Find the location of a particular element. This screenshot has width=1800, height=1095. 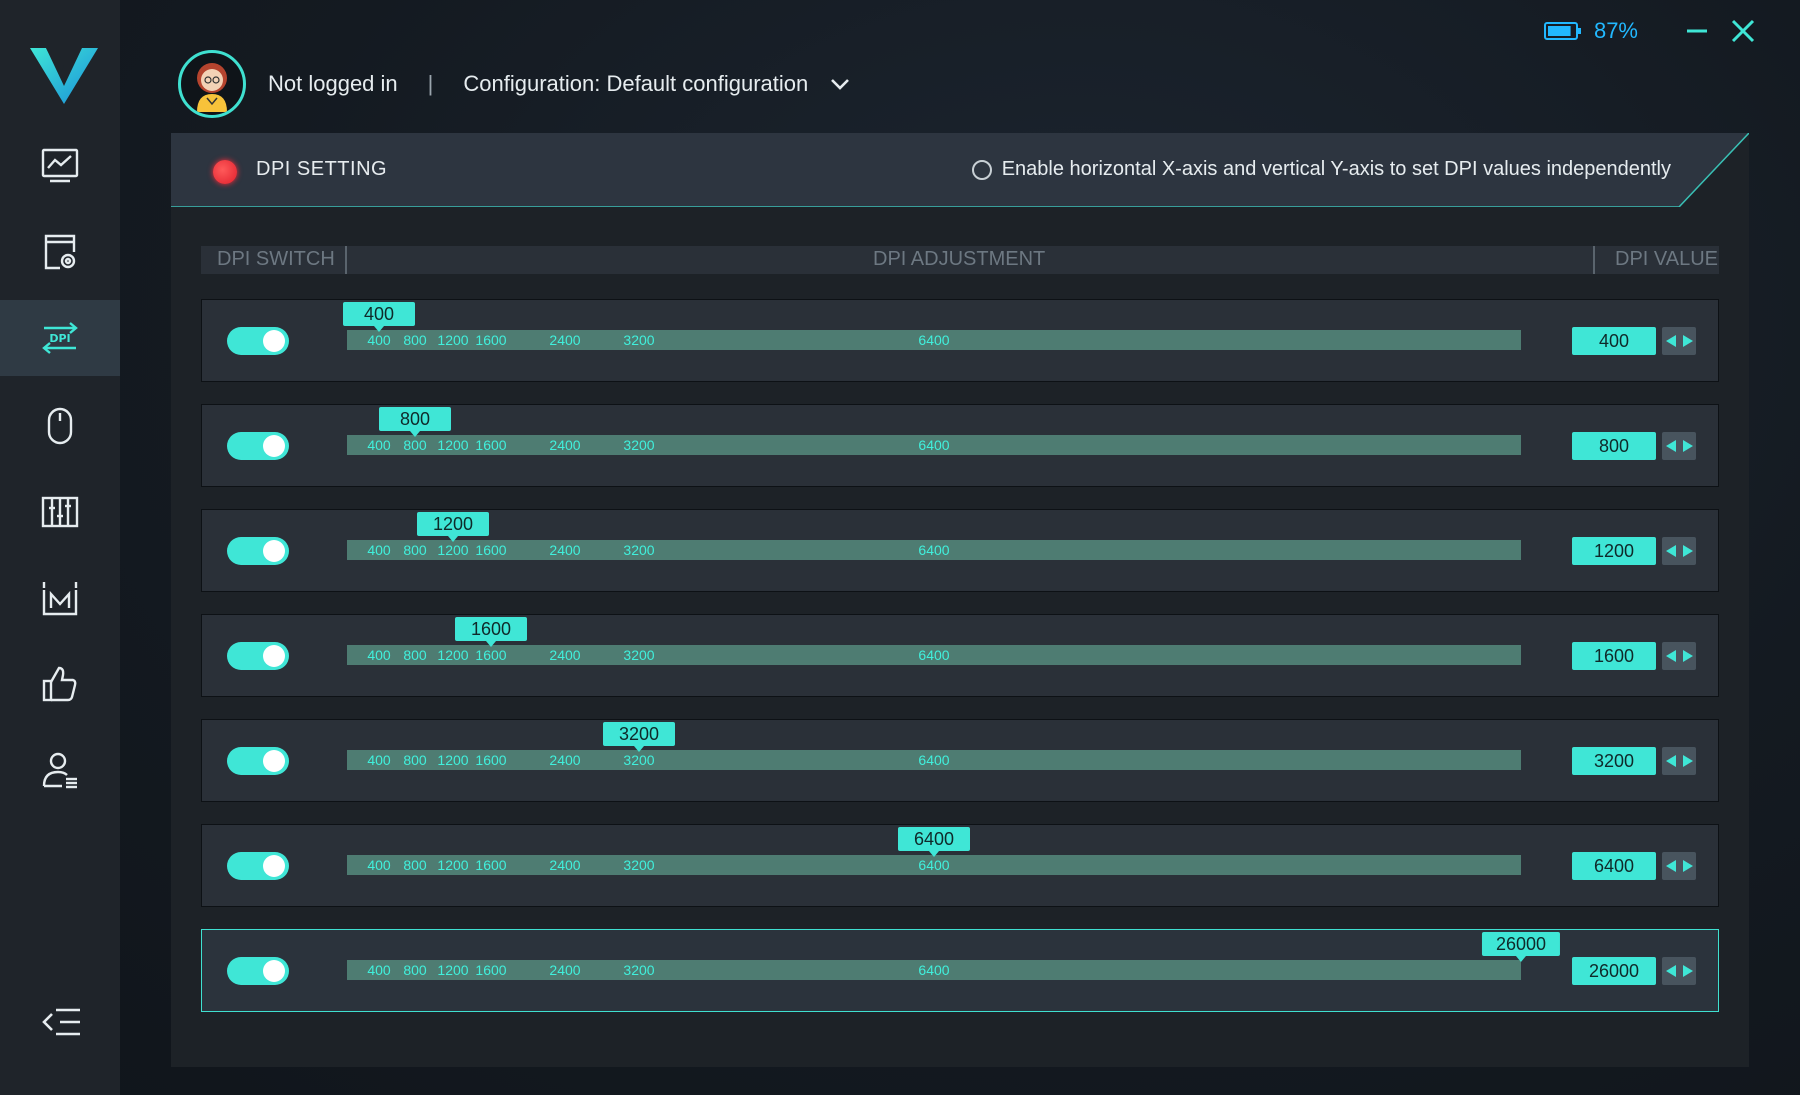

avatar is located at coordinates (212, 84).